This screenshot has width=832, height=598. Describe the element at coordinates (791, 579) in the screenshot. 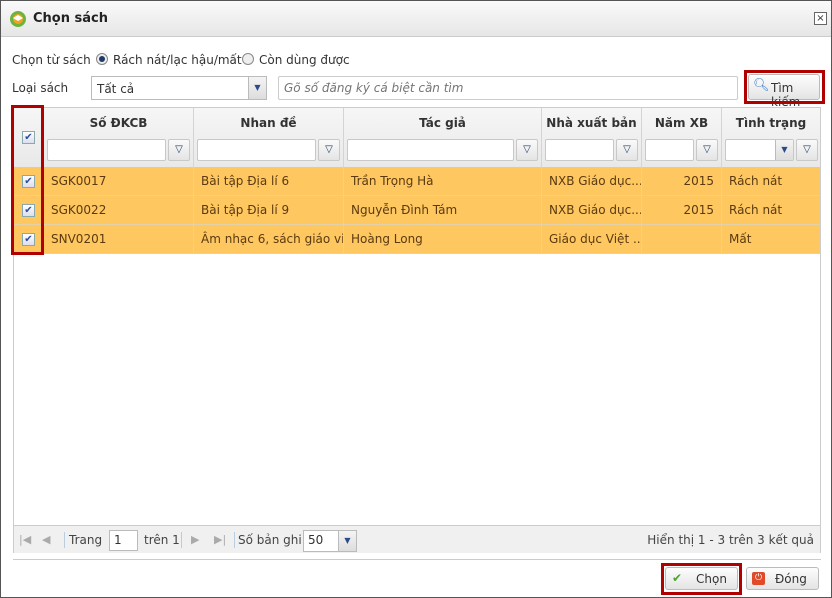

I see `close-button-label: Đóng` at that location.